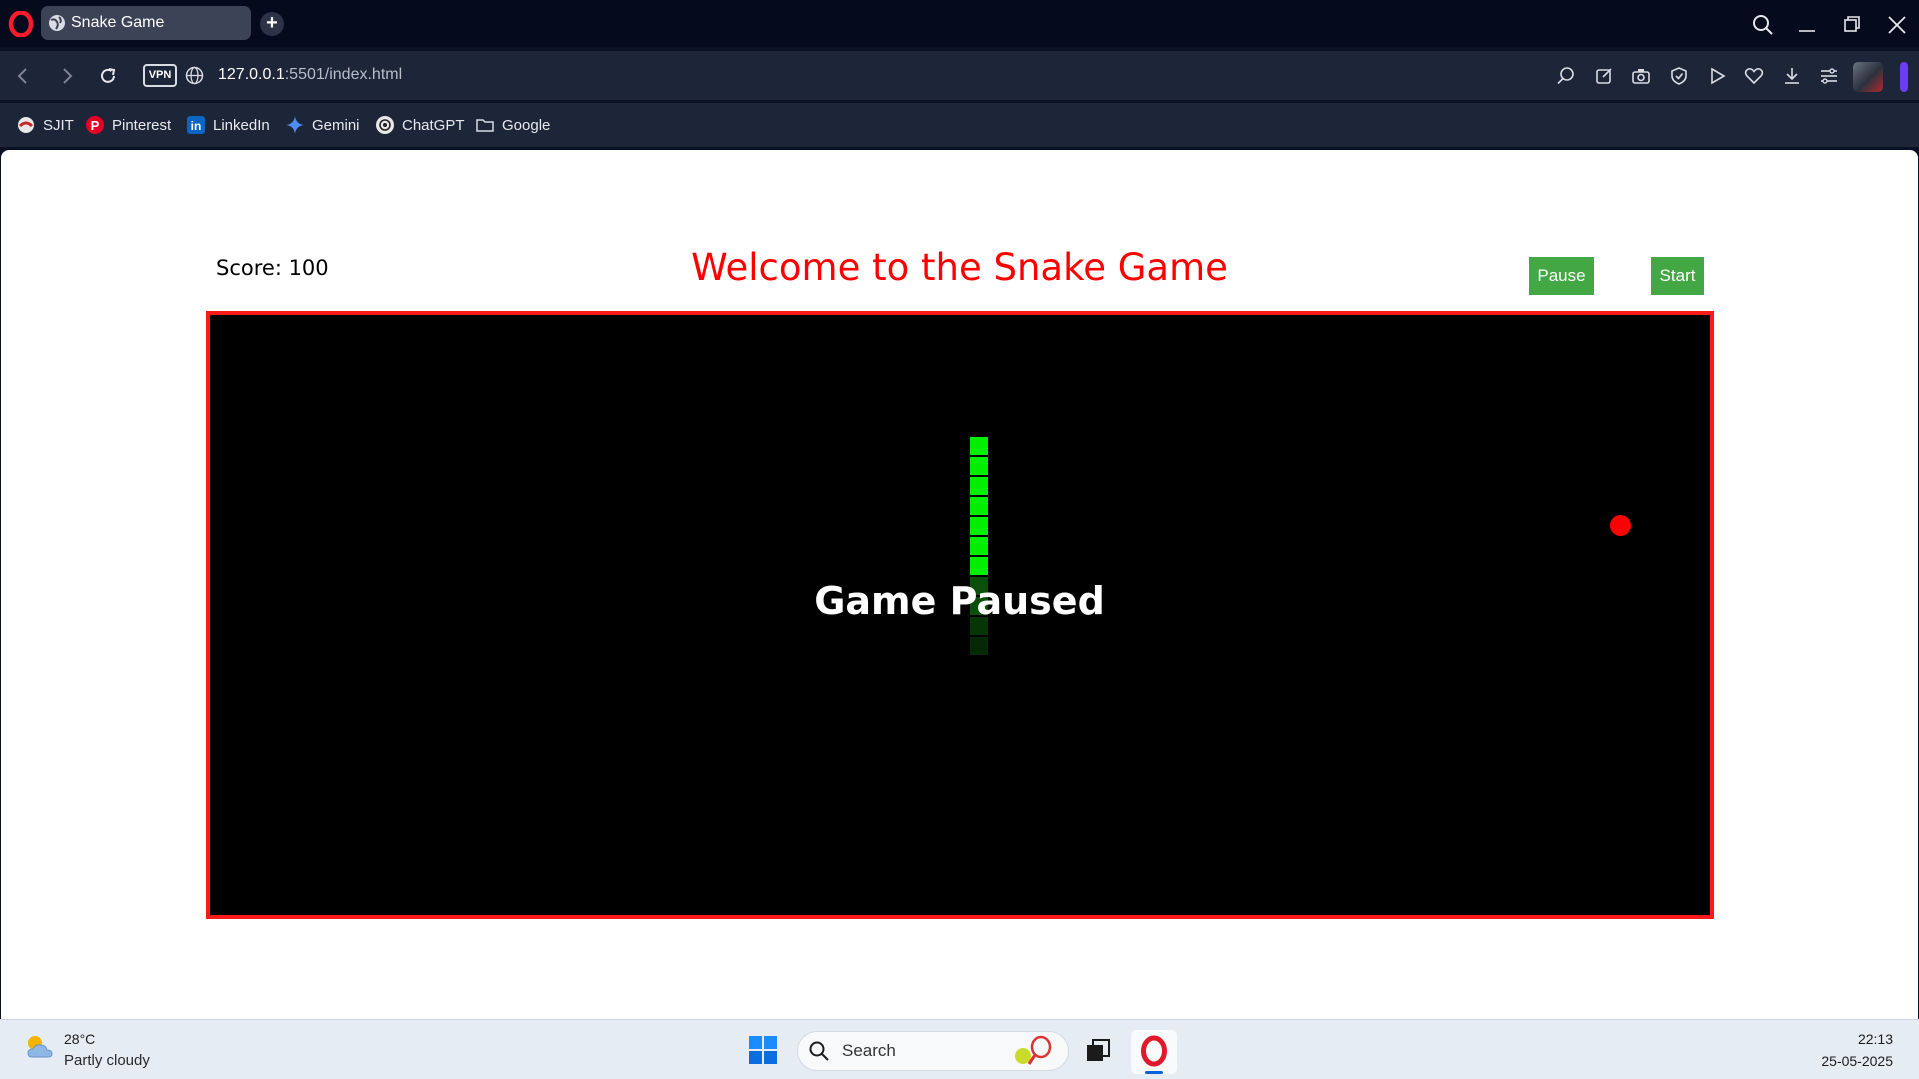 The width and height of the screenshot is (1919, 1079). What do you see at coordinates (385, 125) in the screenshot?
I see `chatgpt-icon` at bounding box center [385, 125].